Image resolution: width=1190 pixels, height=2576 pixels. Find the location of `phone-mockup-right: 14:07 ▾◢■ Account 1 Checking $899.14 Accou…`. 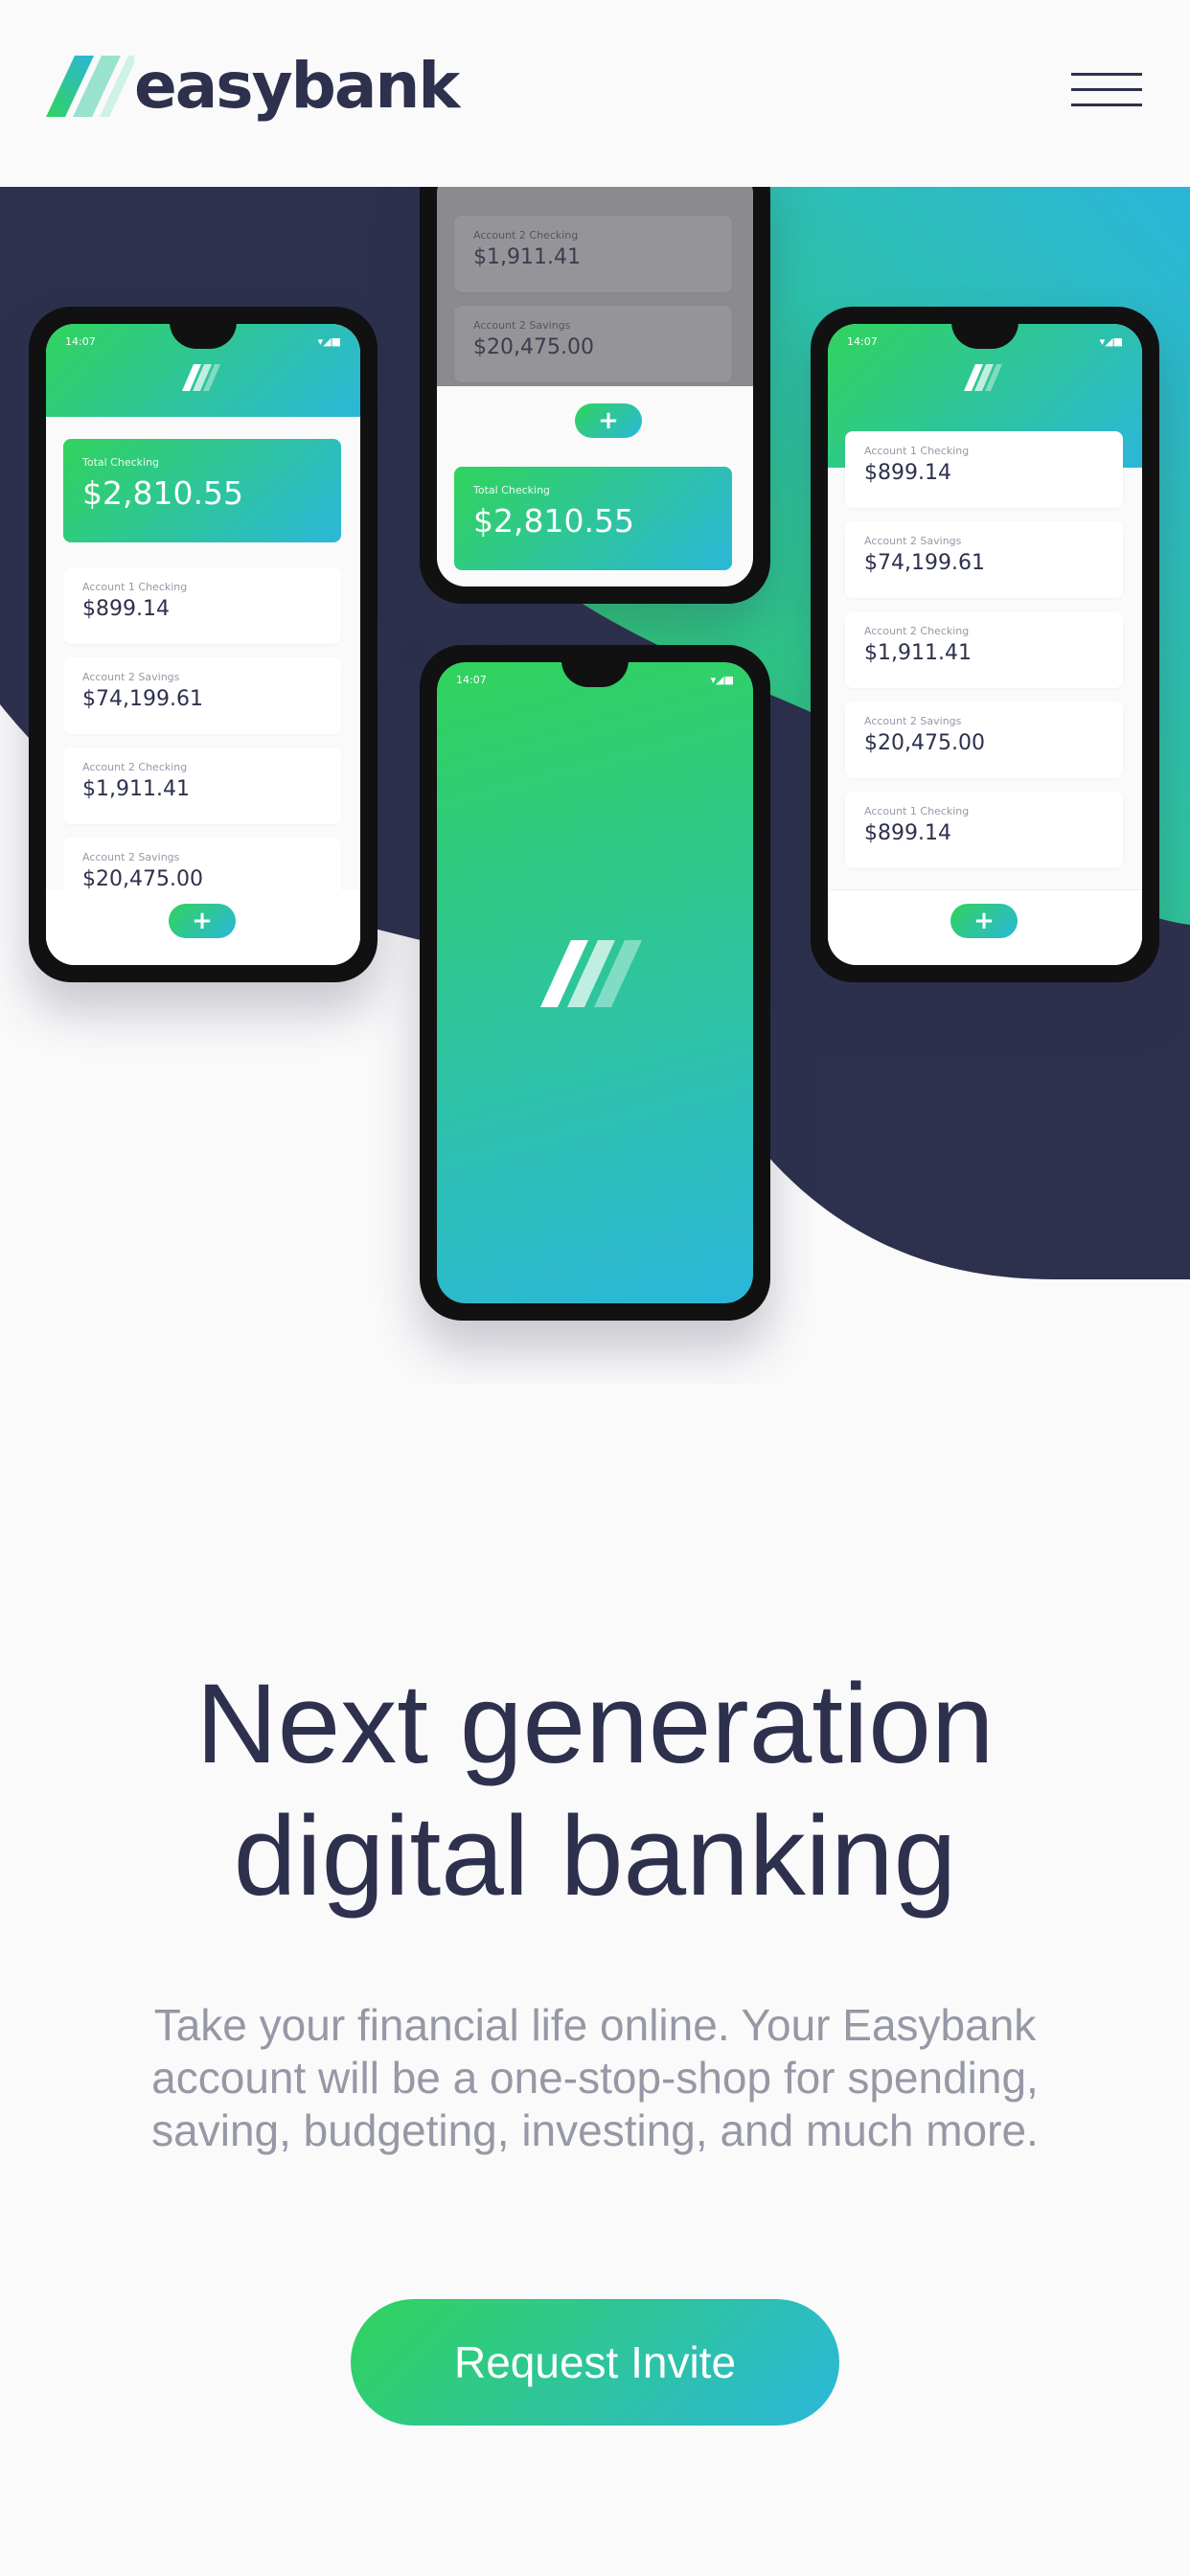

phone-mockup-right: 14:07 ▾◢■ Account 1 Checking $899.14 Accou… is located at coordinates (985, 644).